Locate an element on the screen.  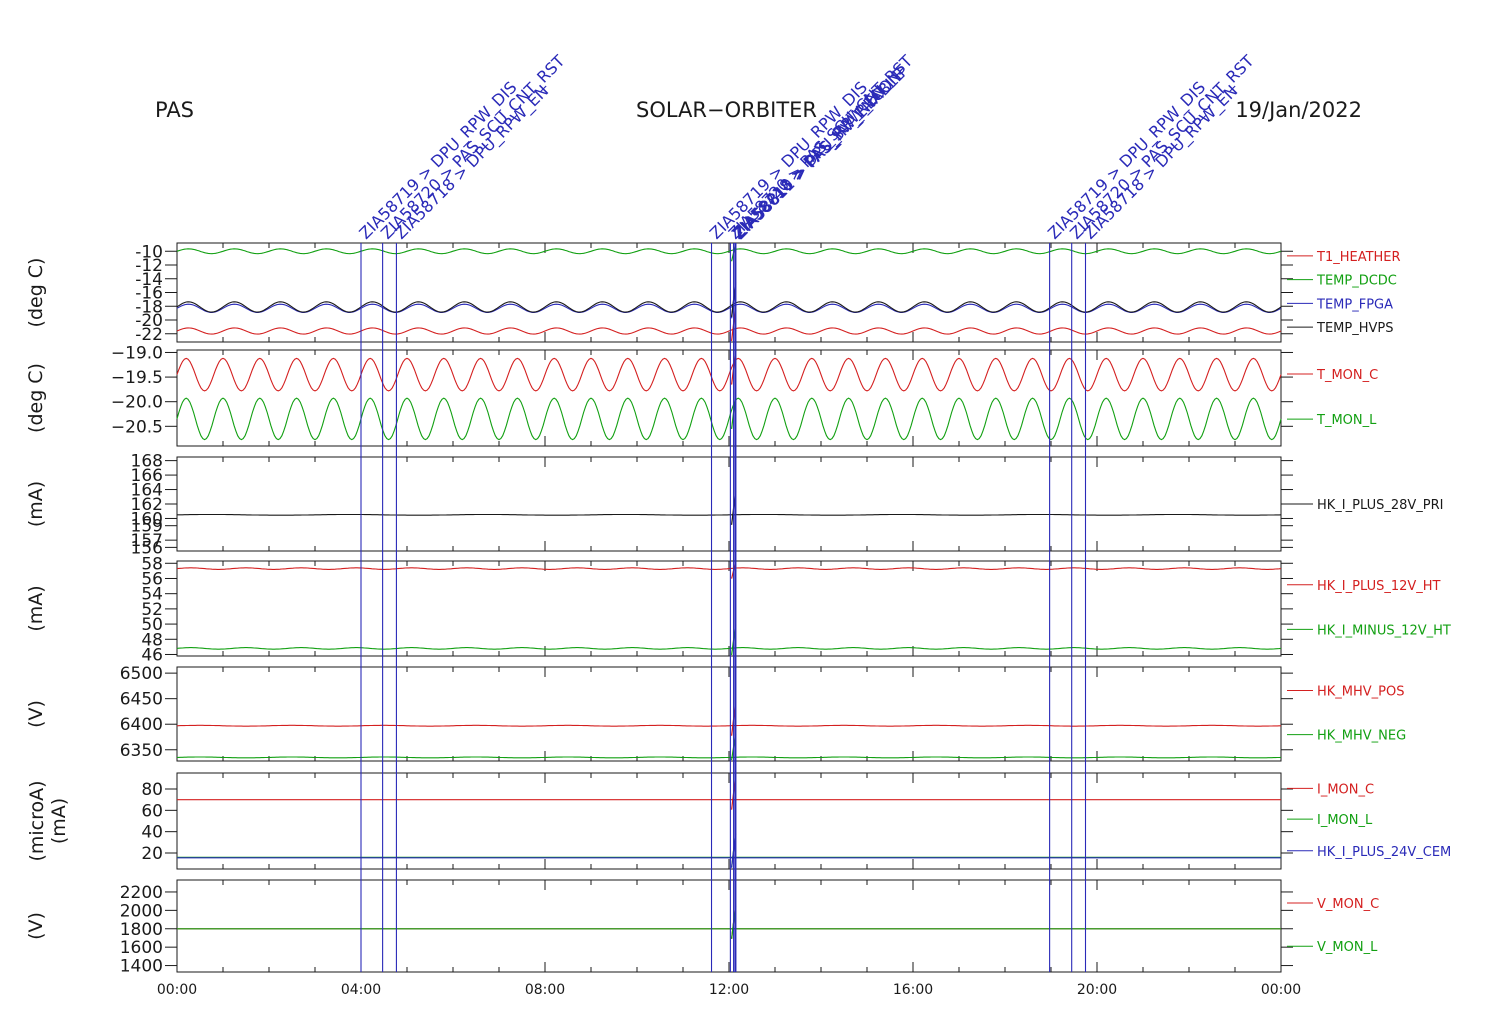
legend-label: T1_HEATHER is located at coordinates (1358, 257).